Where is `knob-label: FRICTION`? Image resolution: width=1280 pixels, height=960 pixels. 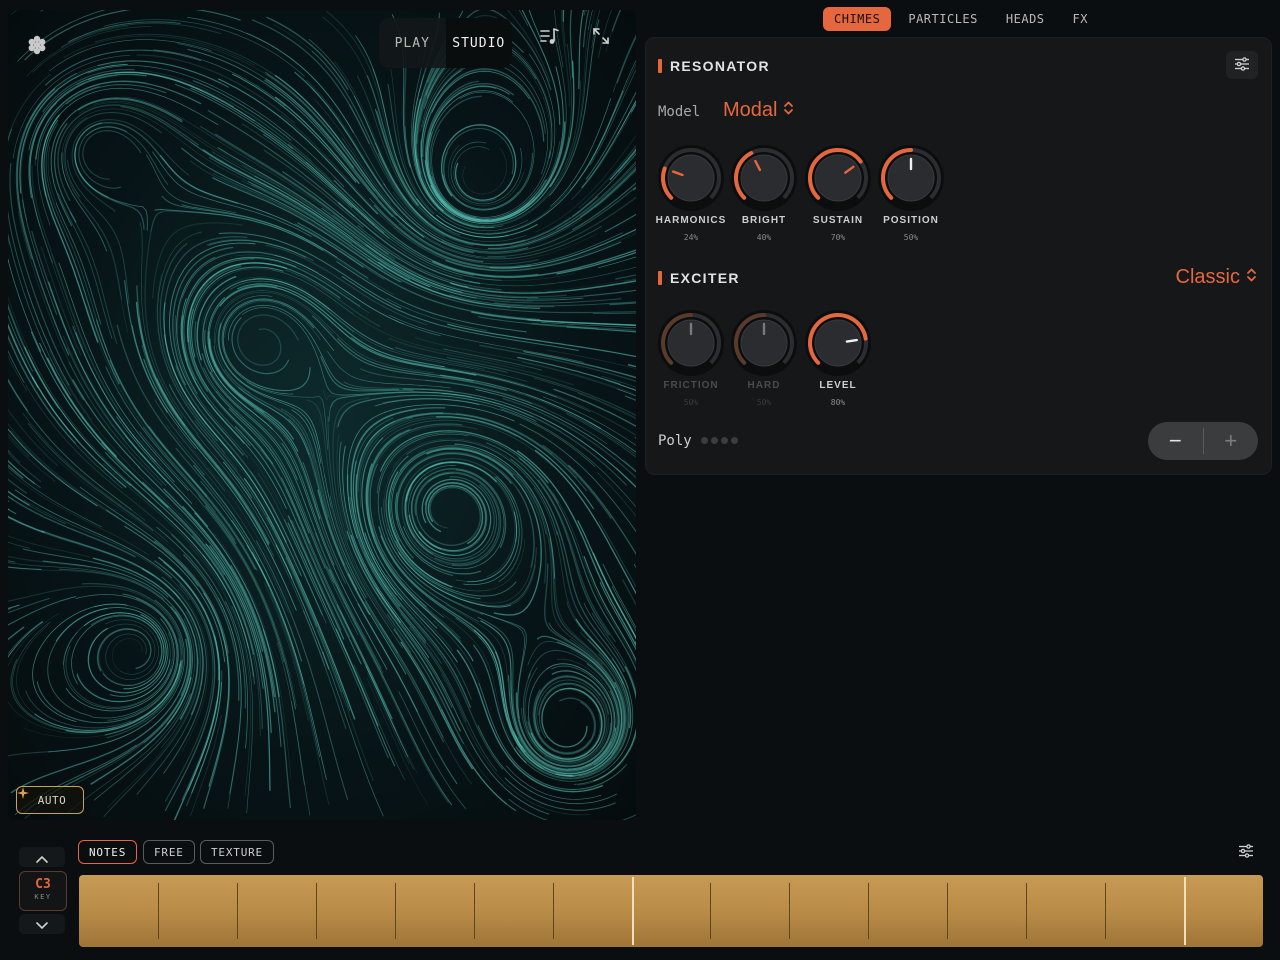 knob-label: FRICTION is located at coordinates (691, 385).